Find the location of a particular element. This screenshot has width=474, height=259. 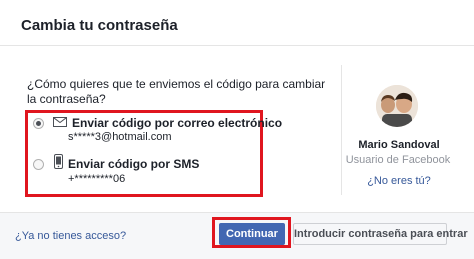

profile-name: Mario Sandoval is located at coordinates (399, 145).